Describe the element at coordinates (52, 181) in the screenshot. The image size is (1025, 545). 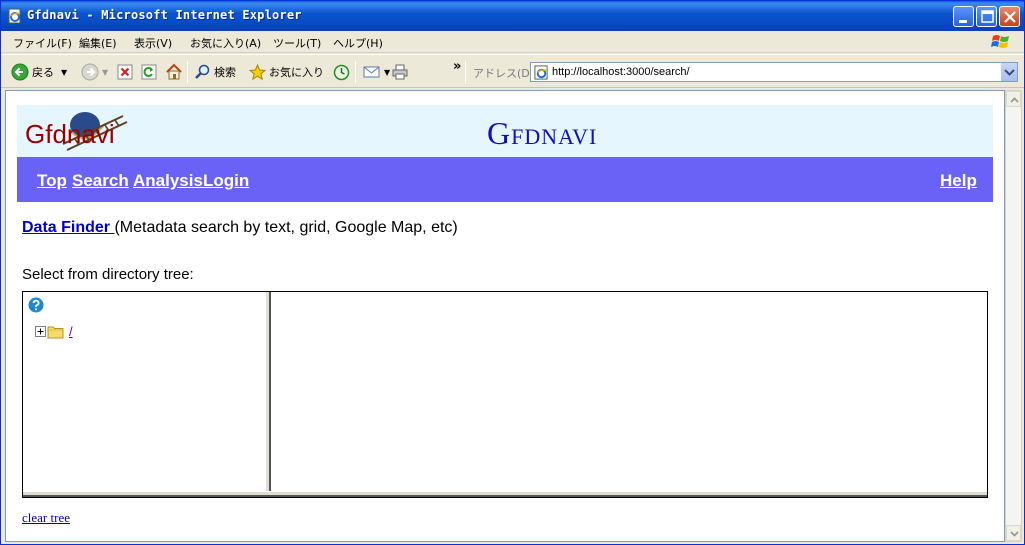
I see `nav-top-link: Top` at that location.